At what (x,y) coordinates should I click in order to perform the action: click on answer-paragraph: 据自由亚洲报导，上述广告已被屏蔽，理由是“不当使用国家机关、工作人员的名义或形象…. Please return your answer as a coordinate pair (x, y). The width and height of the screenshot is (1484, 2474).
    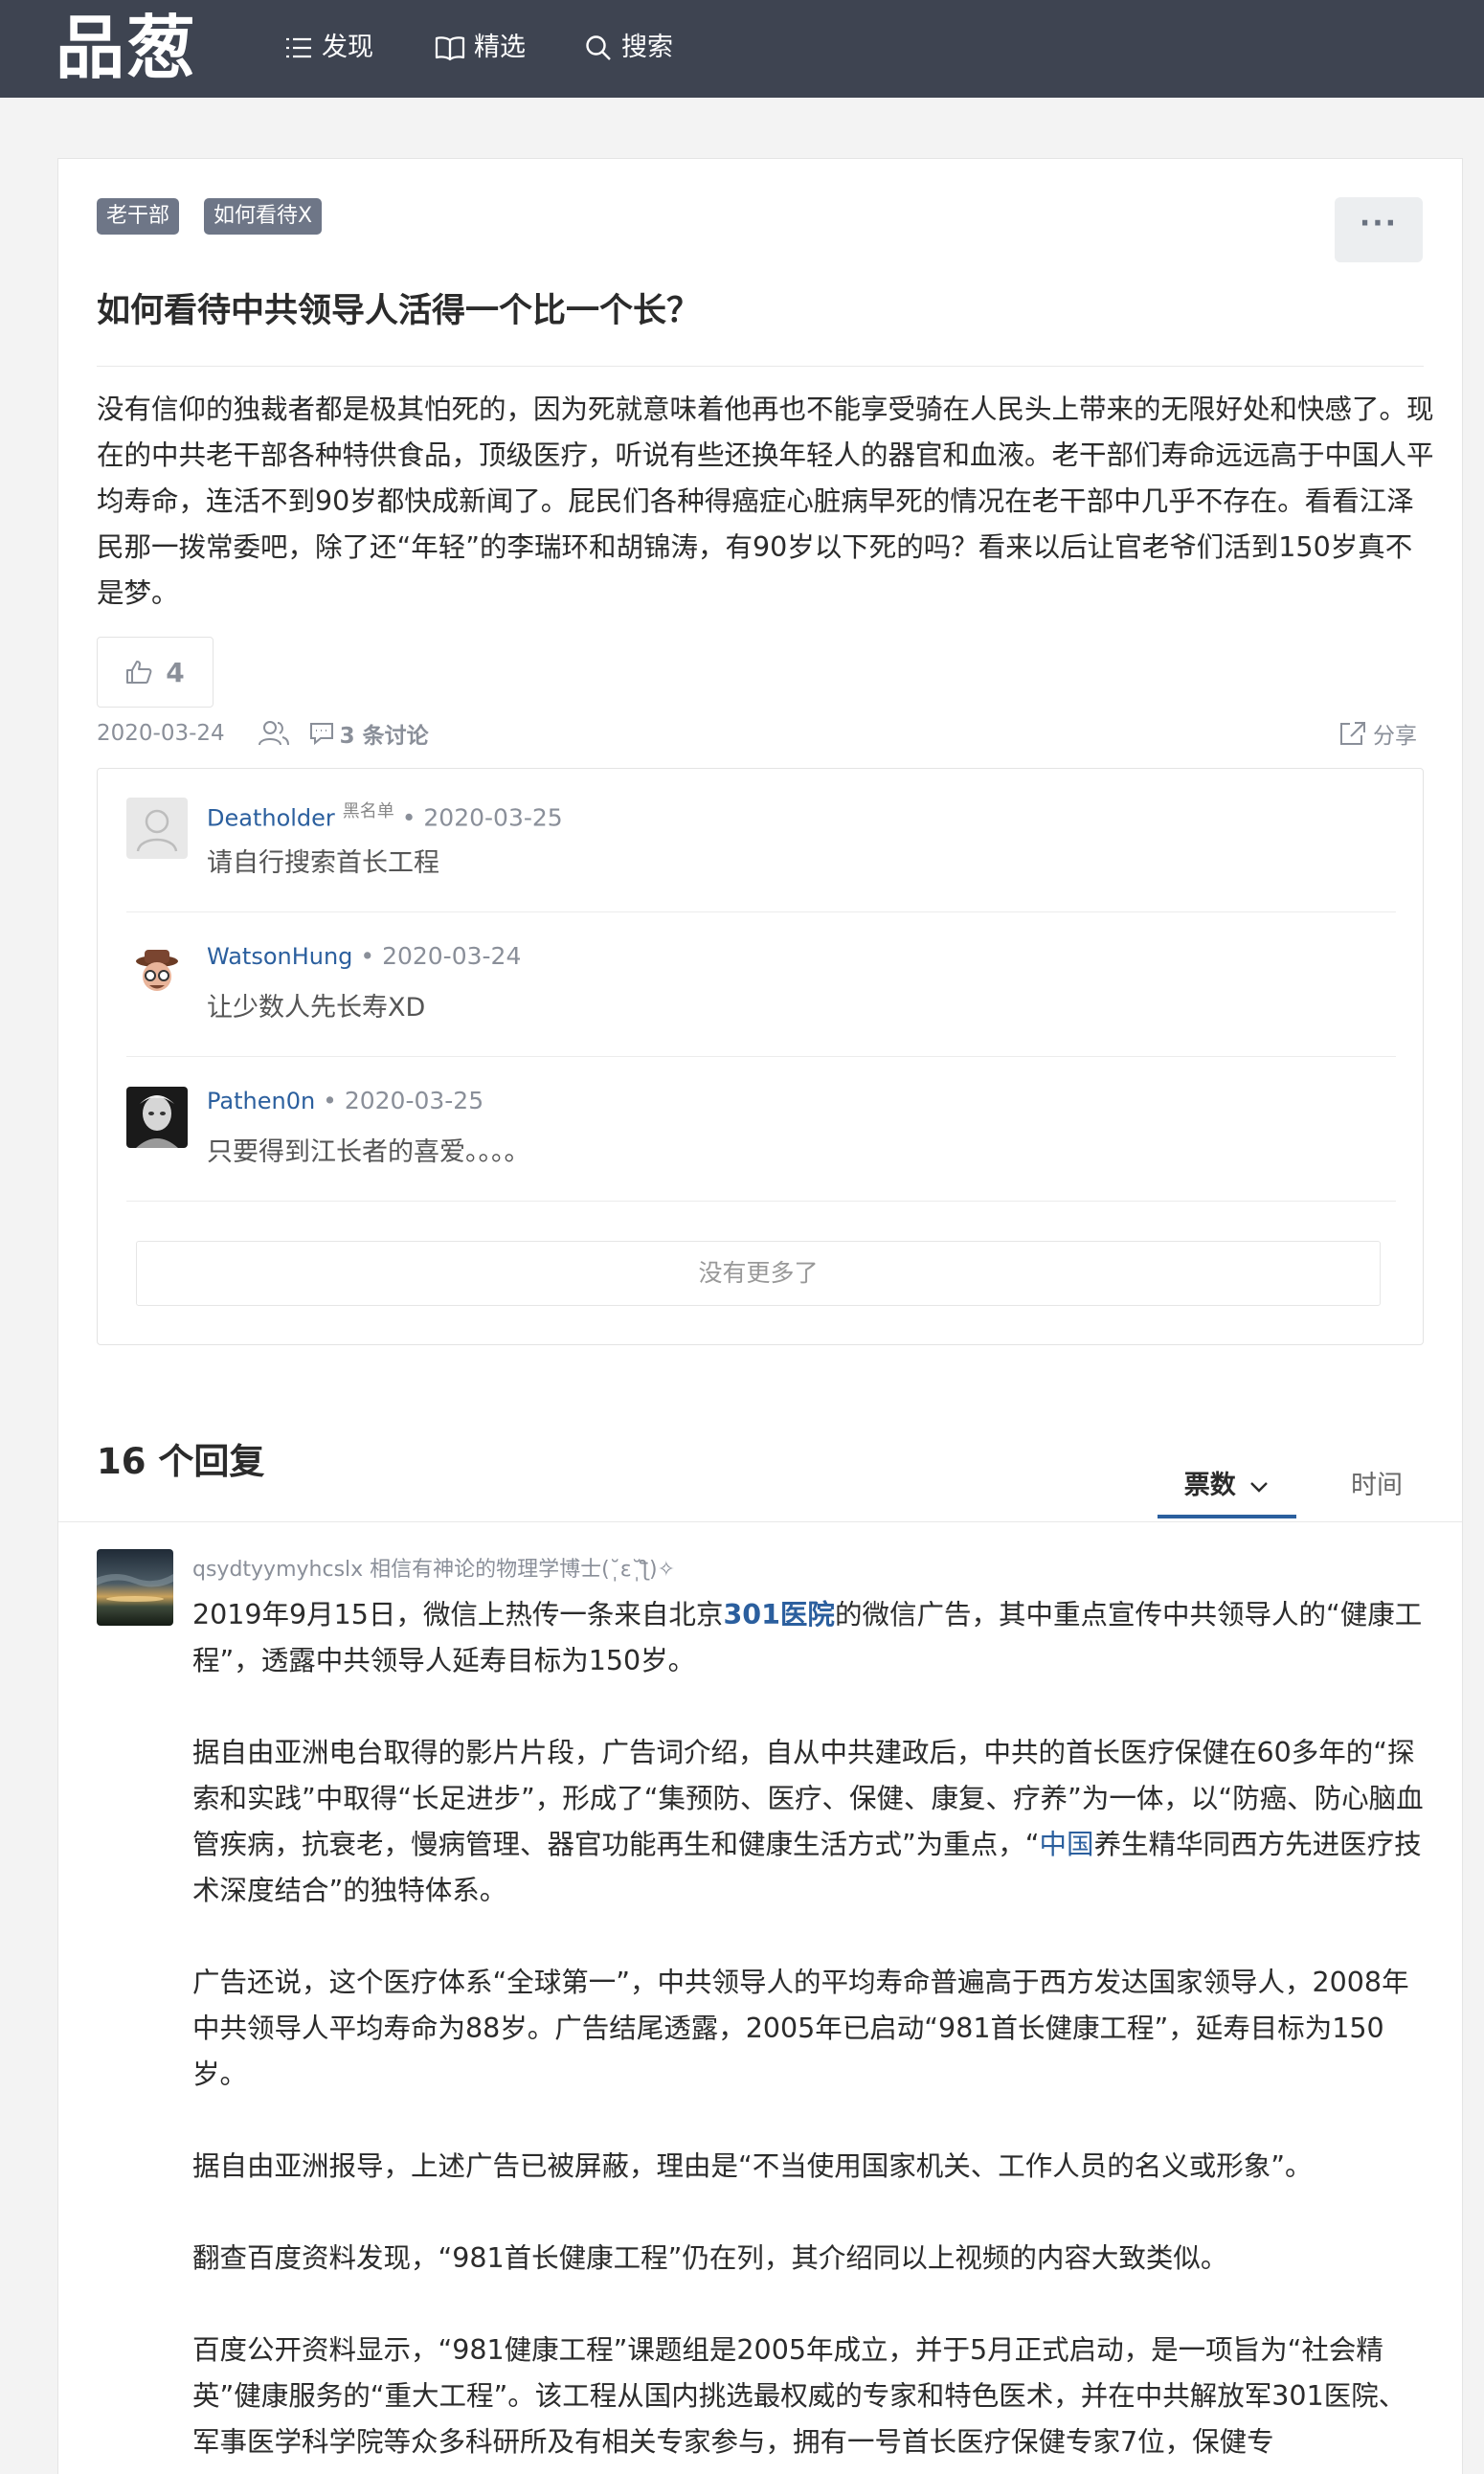
    Looking at the image, I should click on (752, 2166).